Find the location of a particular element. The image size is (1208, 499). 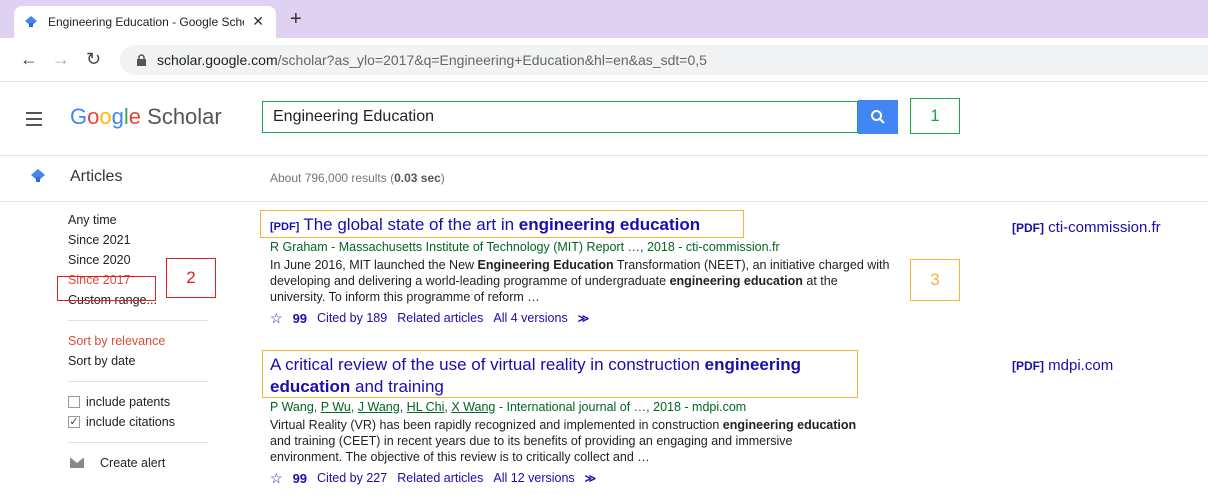

all-versions-link: All 4 versions is located at coordinates (530, 318).